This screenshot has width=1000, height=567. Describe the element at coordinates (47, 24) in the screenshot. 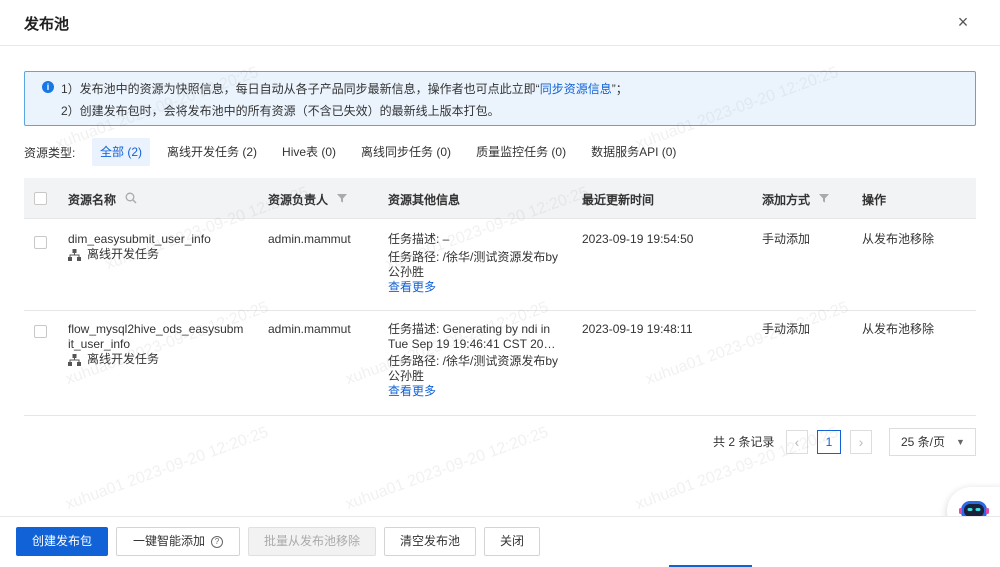

I see `dialog-title: 发布池` at that location.